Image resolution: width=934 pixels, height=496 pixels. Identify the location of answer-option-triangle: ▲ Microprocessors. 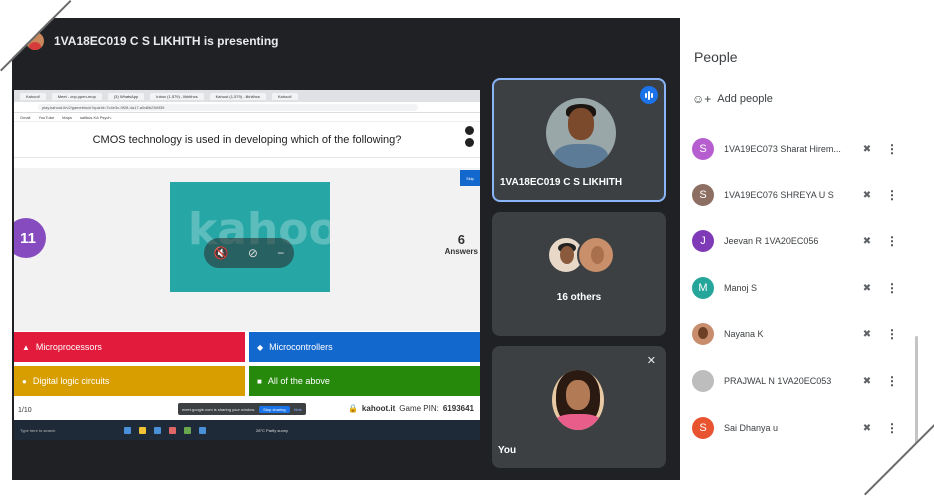
(129, 347).